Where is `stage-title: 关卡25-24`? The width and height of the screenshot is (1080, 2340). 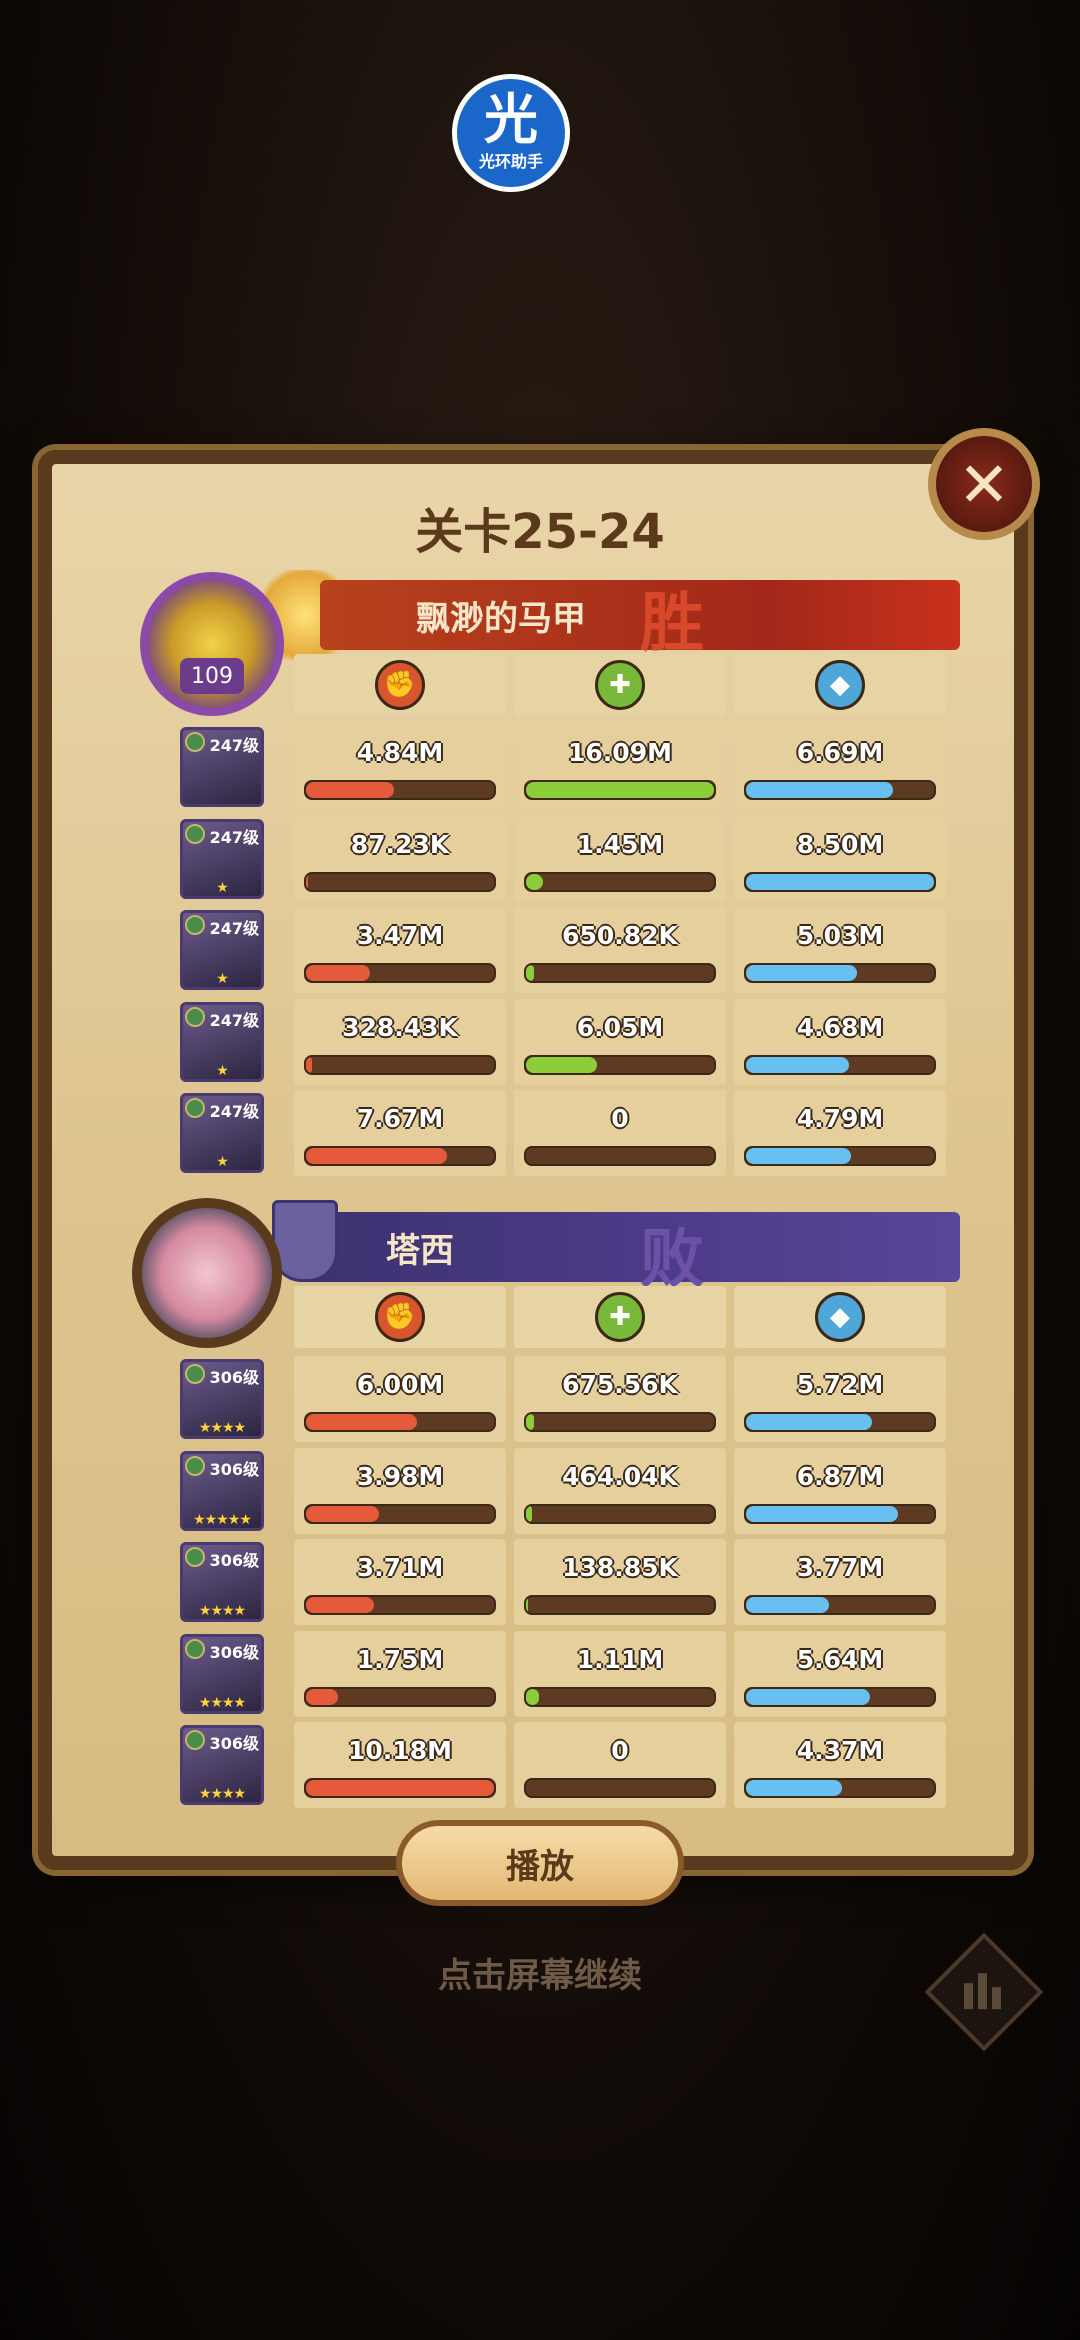
stage-title: 关卡25-24 is located at coordinates (540, 532).